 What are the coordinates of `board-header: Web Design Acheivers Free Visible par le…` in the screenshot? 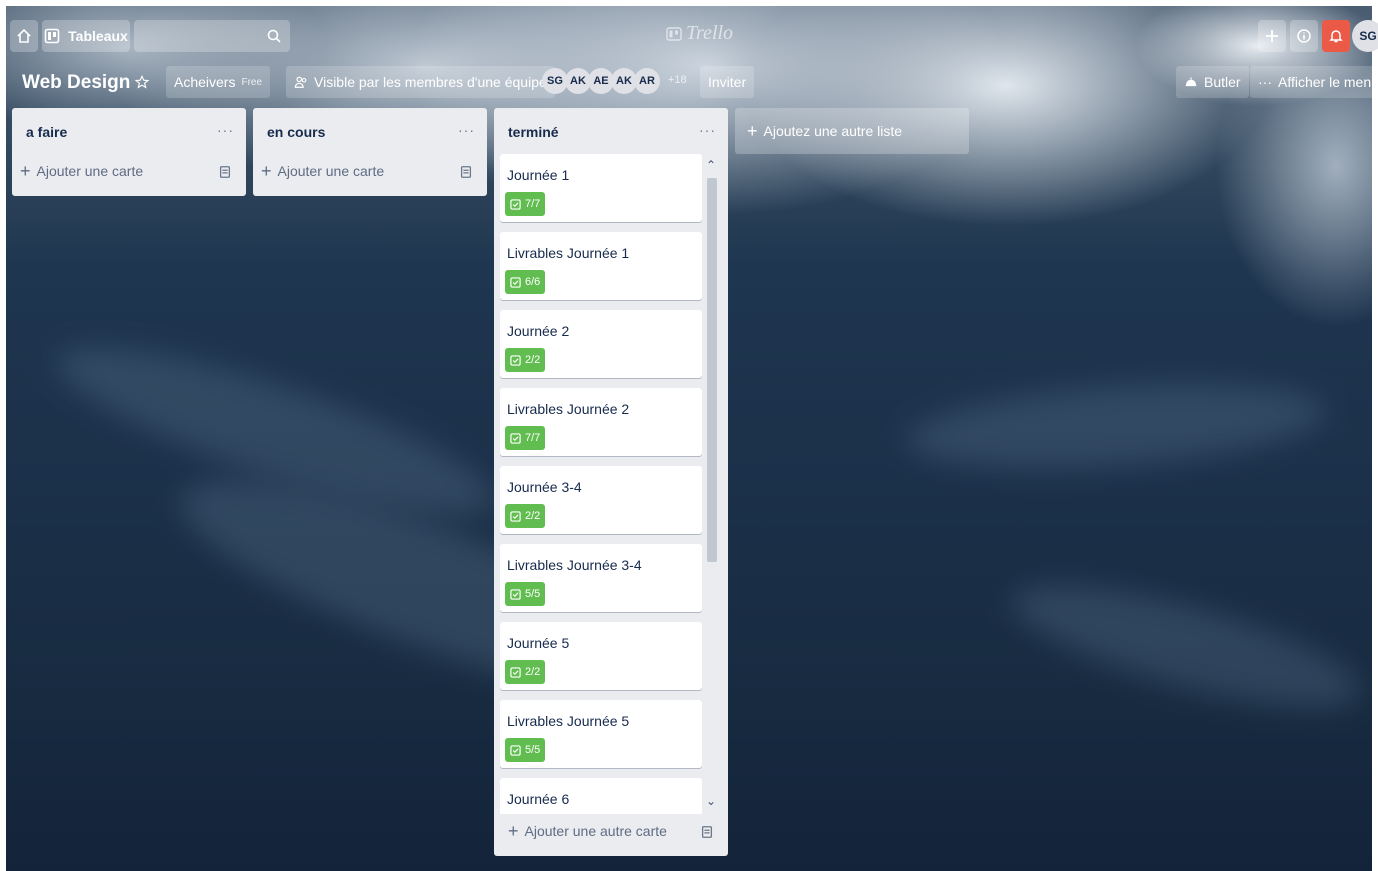 It's located at (692, 82).